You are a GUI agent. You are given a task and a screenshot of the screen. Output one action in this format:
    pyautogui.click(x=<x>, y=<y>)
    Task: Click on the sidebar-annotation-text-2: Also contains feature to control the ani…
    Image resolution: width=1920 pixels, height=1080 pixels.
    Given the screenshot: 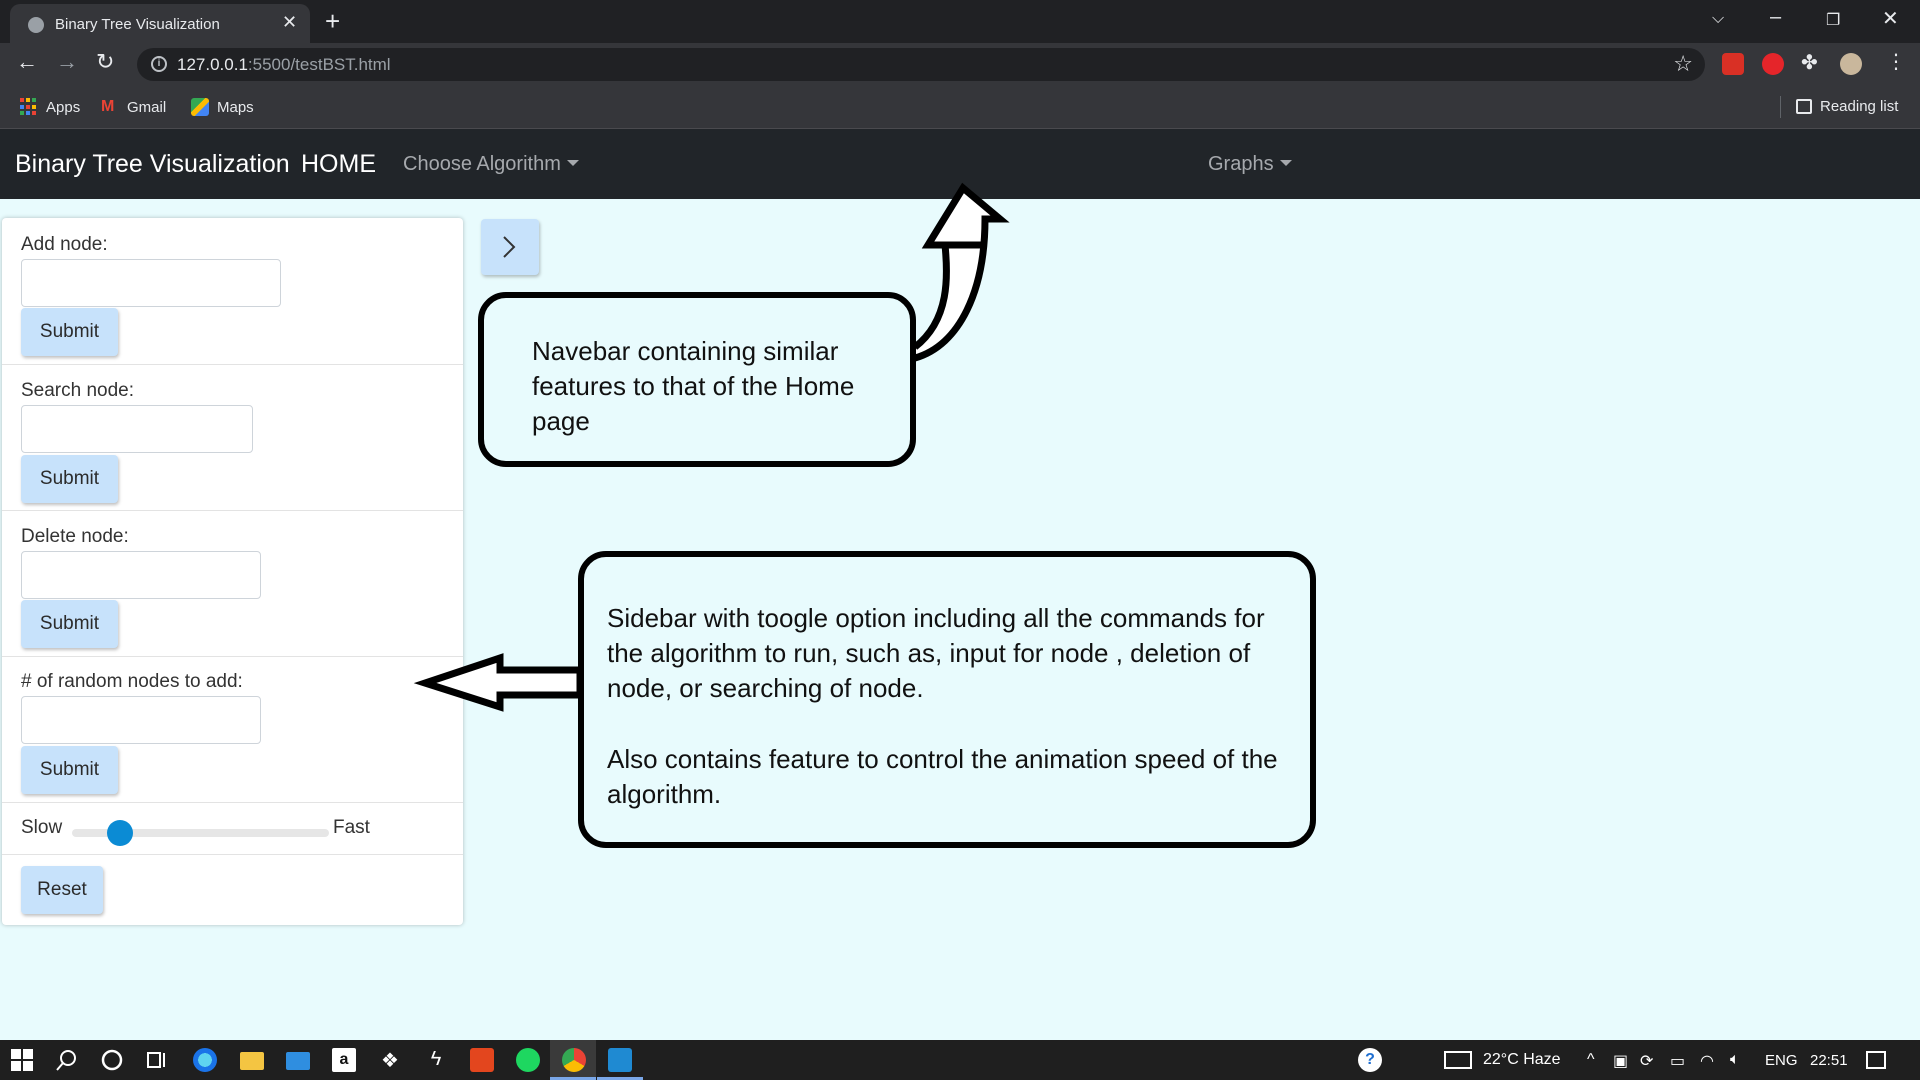 What is the action you would take?
    pyautogui.click(x=942, y=776)
    